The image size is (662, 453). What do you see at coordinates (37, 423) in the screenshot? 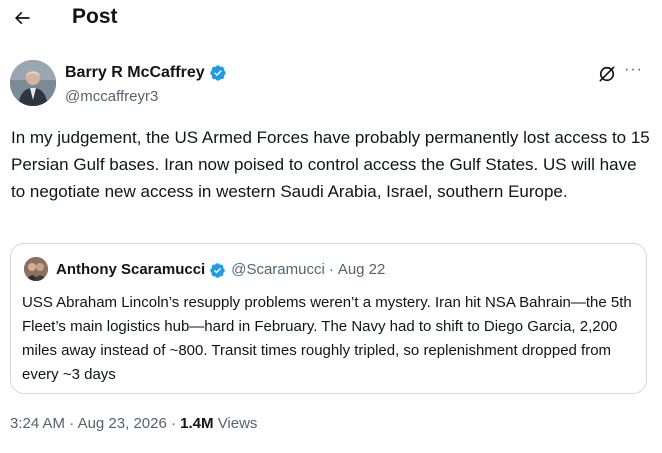
I see `post-time: 3:24 AM` at bounding box center [37, 423].